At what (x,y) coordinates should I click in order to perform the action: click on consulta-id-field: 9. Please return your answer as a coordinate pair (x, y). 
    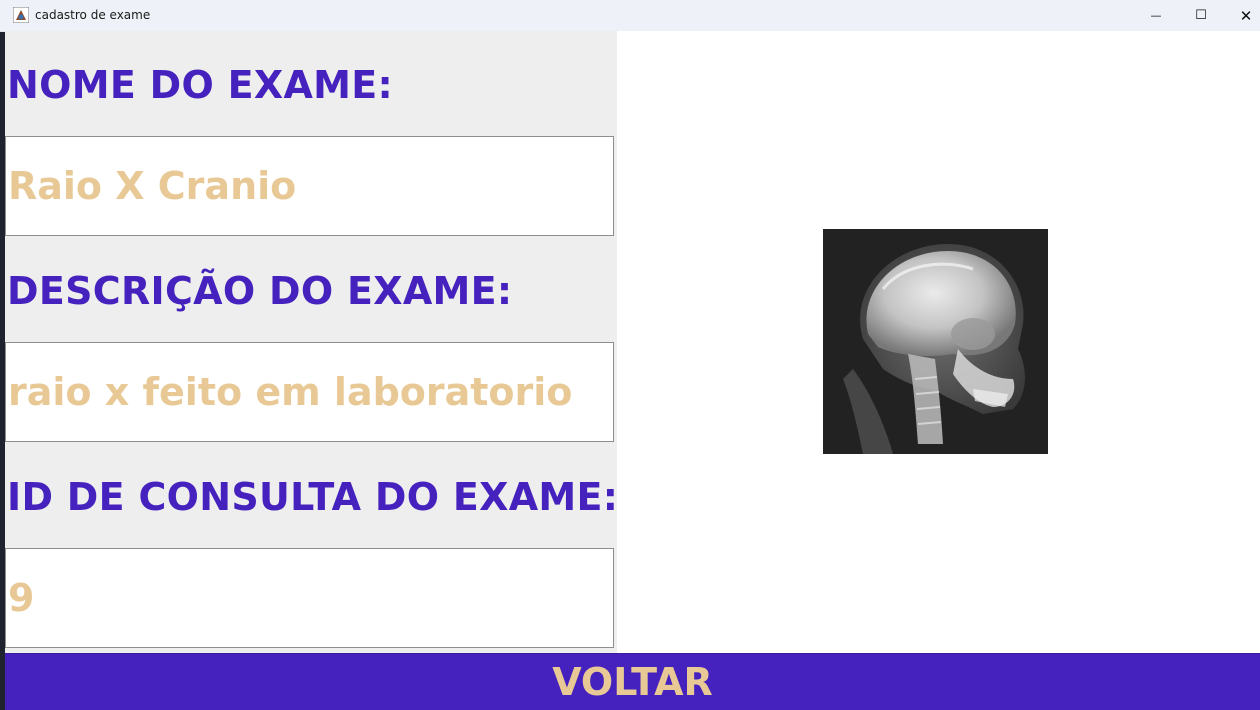
    Looking at the image, I should click on (309, 598).